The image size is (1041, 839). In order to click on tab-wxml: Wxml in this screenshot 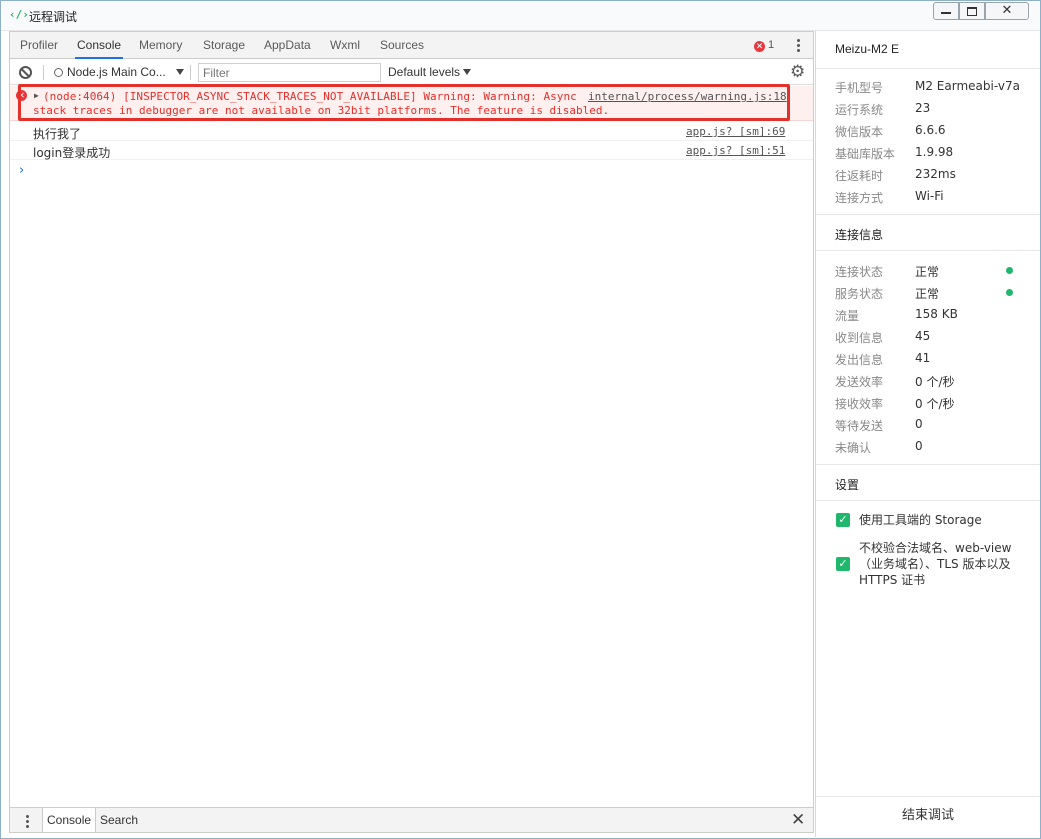, I will do `click(345, 45)`.